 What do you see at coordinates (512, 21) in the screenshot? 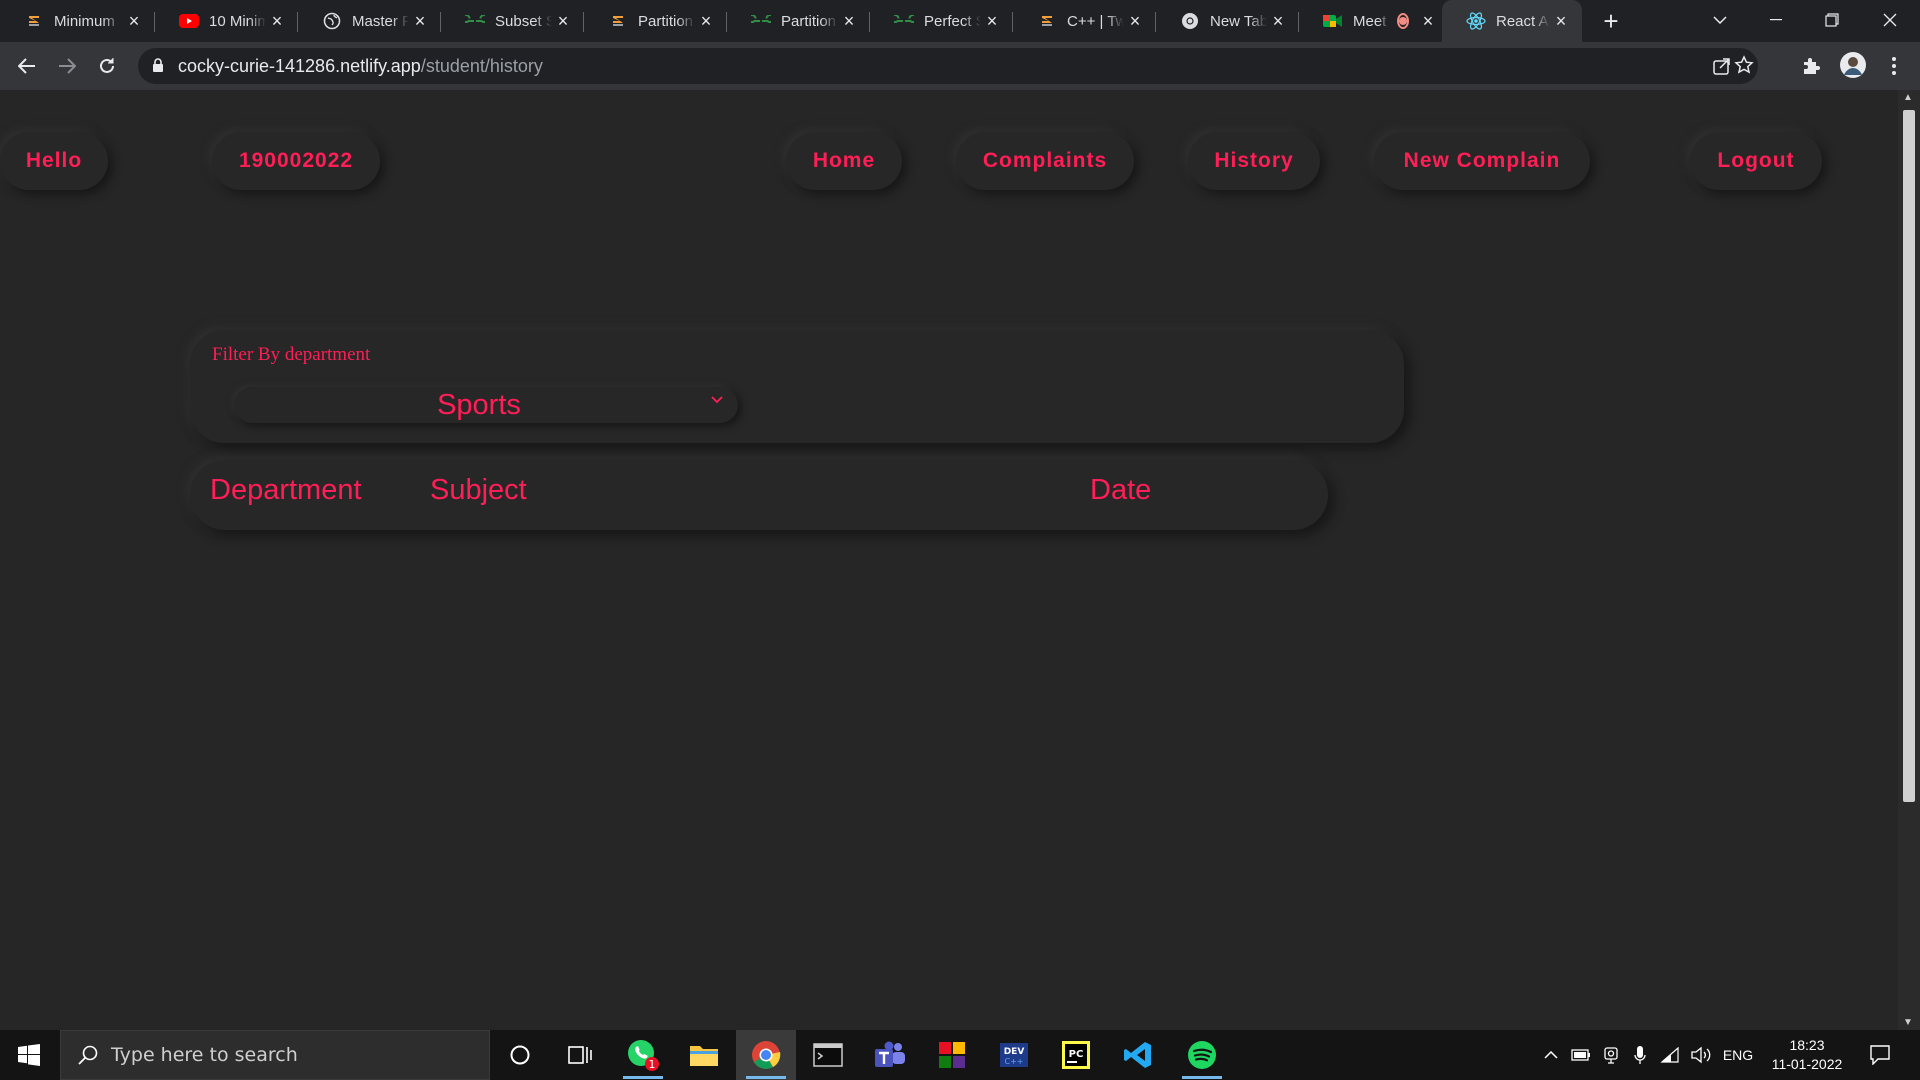
I see `tab-subset-sum: Subset Su ×` at bounding box center [512, 21].